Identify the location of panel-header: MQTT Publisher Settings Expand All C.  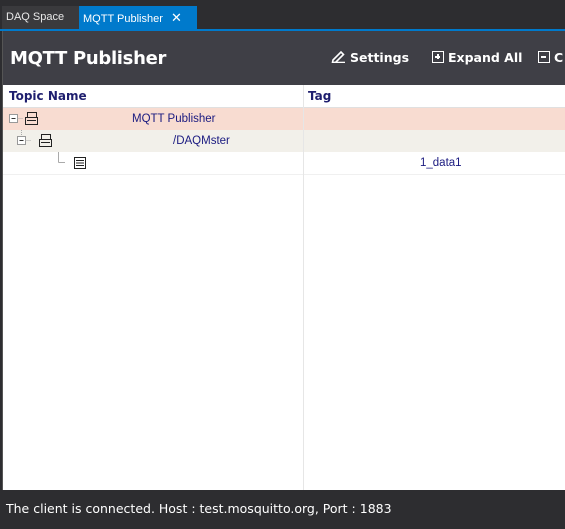
(284, 58).